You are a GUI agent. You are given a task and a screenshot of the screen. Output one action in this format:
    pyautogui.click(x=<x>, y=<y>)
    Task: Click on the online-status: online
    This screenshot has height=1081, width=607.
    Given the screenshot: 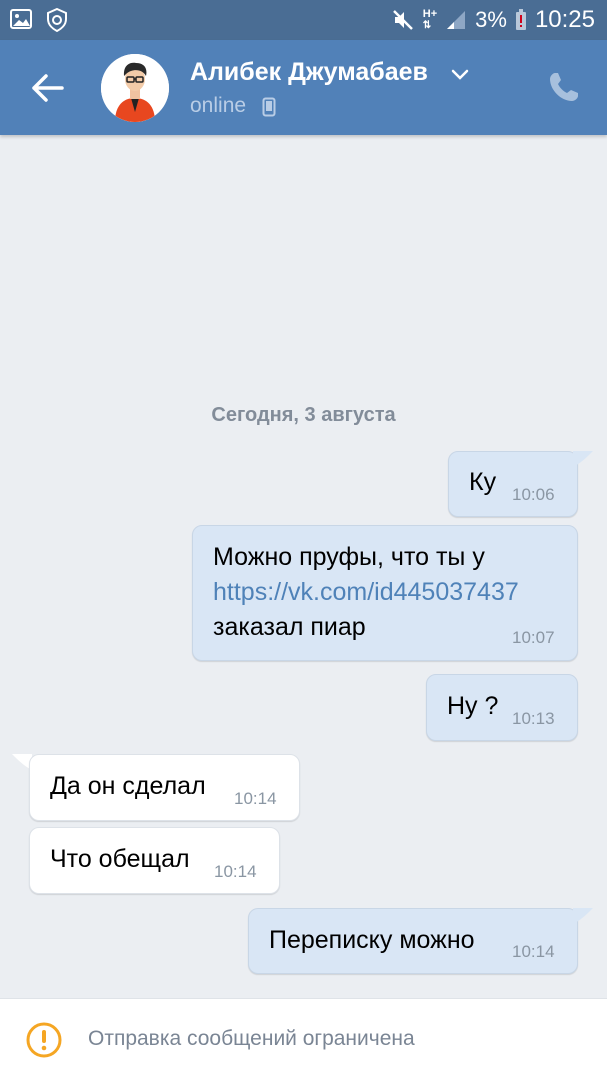 What is the action you would take?
    pyautogui.click(x=218, y=105)
    